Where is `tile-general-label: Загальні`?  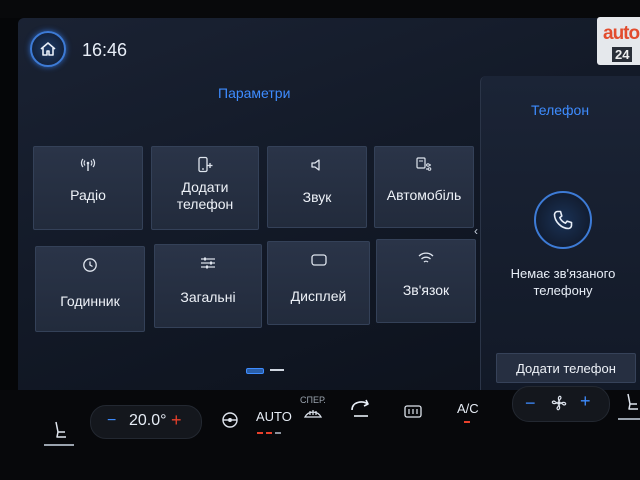 tile-general-label: Загальні is located at coordinates (208, 297).